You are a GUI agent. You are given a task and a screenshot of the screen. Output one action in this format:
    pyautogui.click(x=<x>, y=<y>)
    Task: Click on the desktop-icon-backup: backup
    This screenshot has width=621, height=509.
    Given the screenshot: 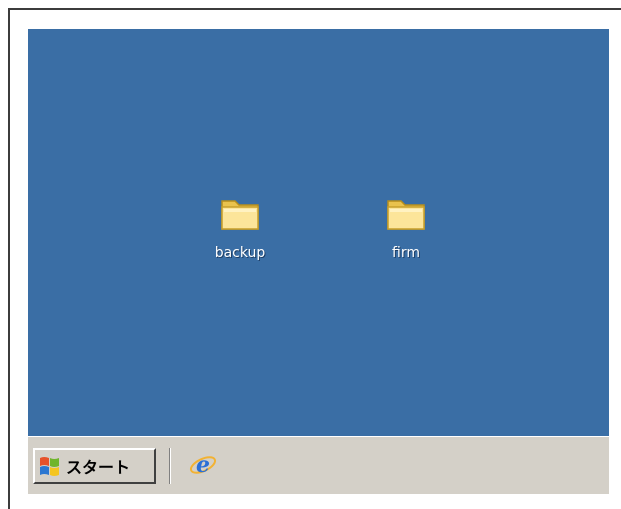 What is the action you would take?
    pyautogui.click(x=240, y=225)
    